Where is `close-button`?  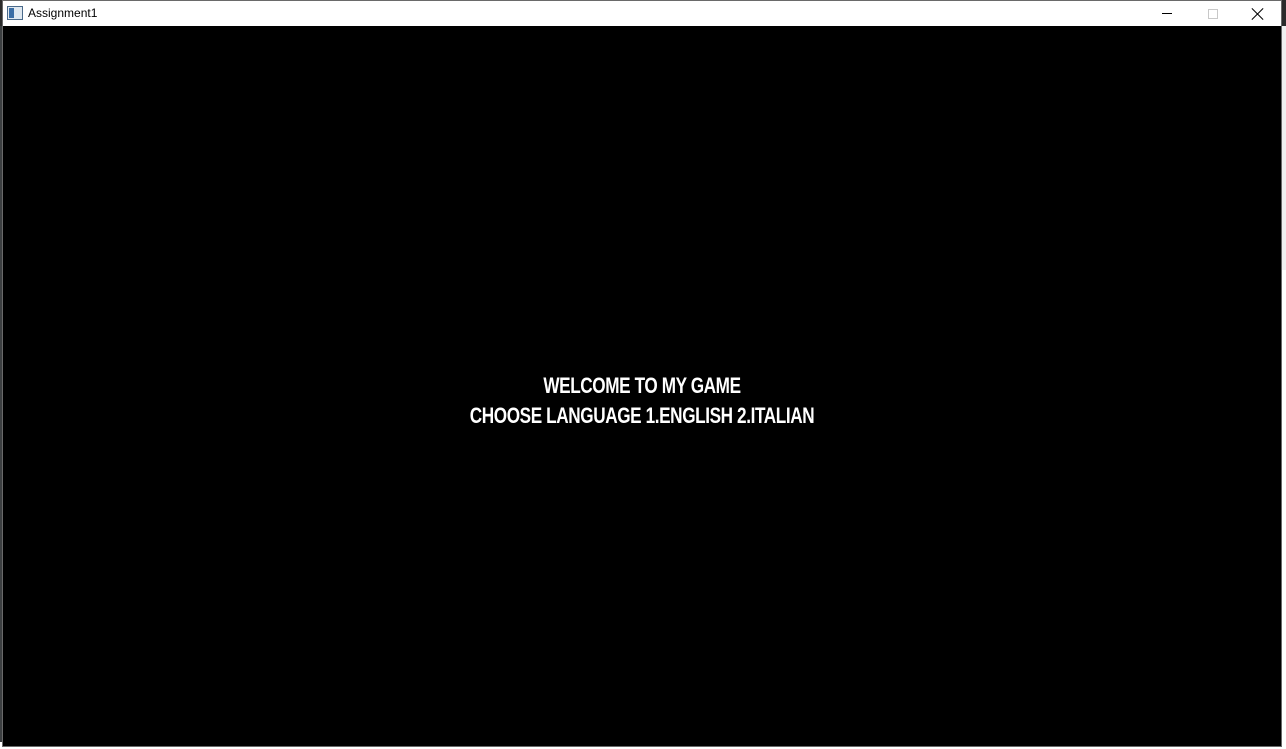 close-button is located at coordinates (1258, 13).